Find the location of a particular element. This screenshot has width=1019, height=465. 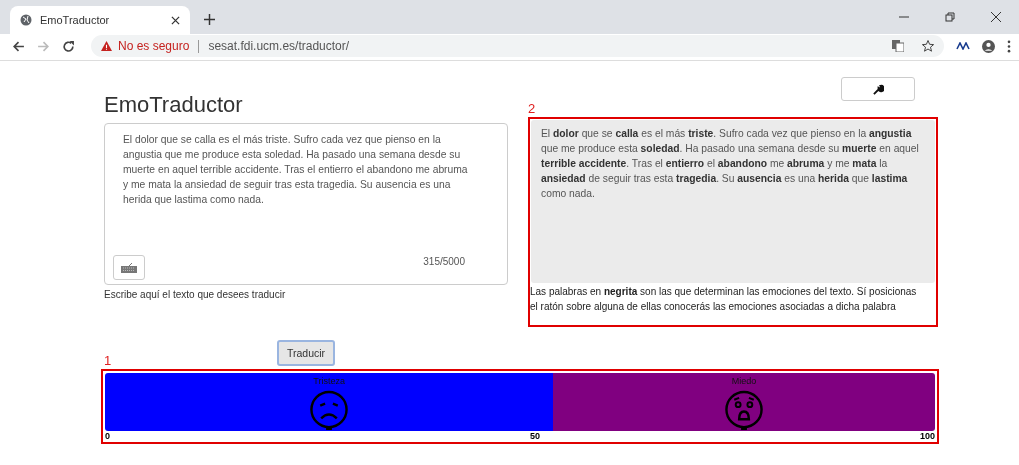

input-hint: Escribe aquí el texto que desees traducir is located at coordinates (195, 294).